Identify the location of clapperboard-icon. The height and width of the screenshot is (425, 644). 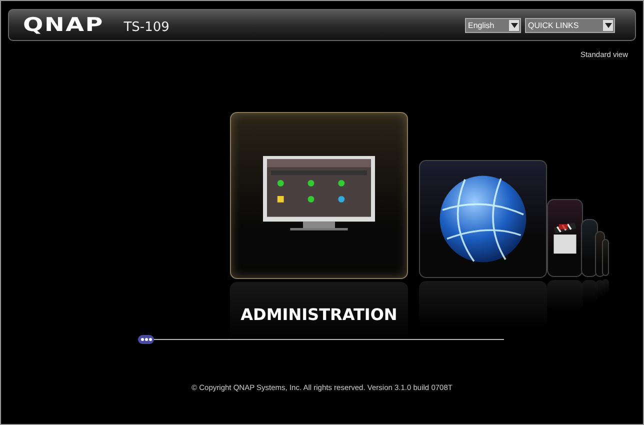
(565, 238).